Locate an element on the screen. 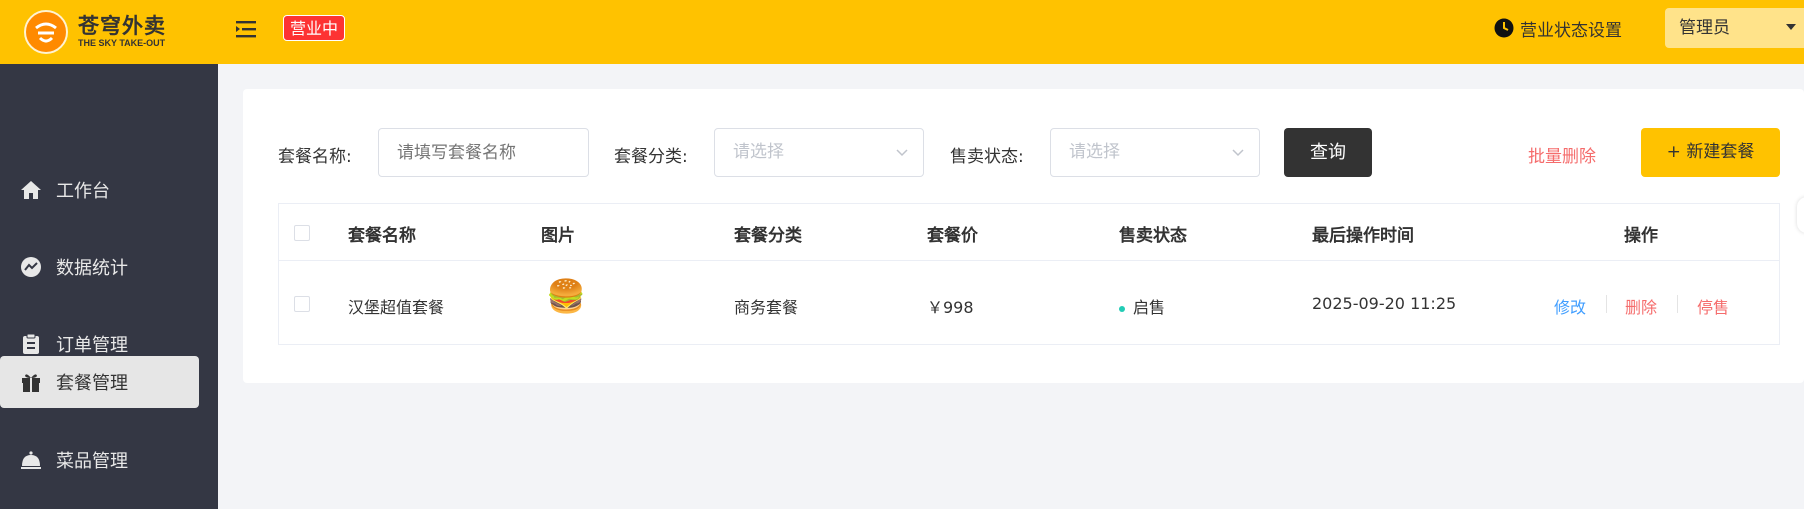 The height and width of the screenshot is (509, 1804). column-header-image: 图片 is located at coordinates (558, 236).